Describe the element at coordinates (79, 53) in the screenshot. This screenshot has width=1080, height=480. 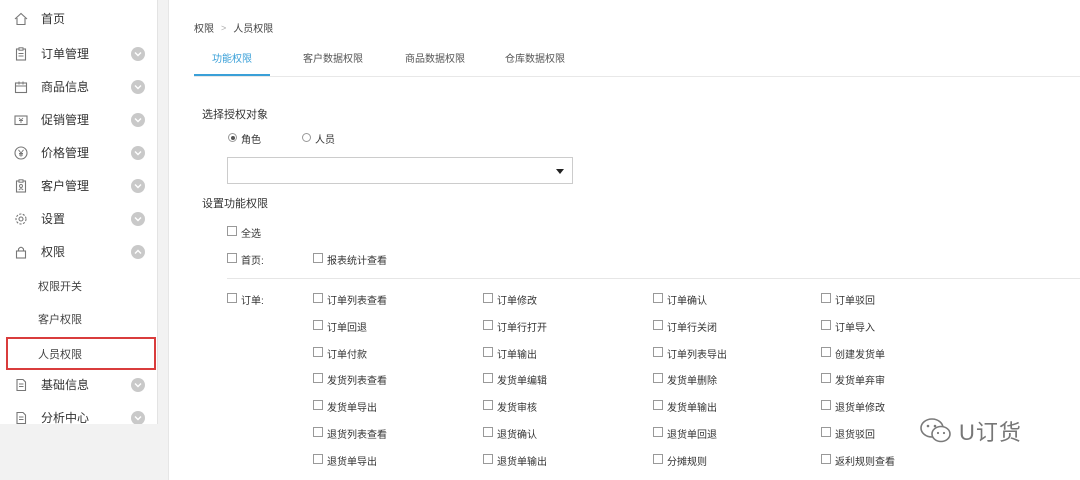
I see `sidebar-item-orders: 订单管理` at that location.